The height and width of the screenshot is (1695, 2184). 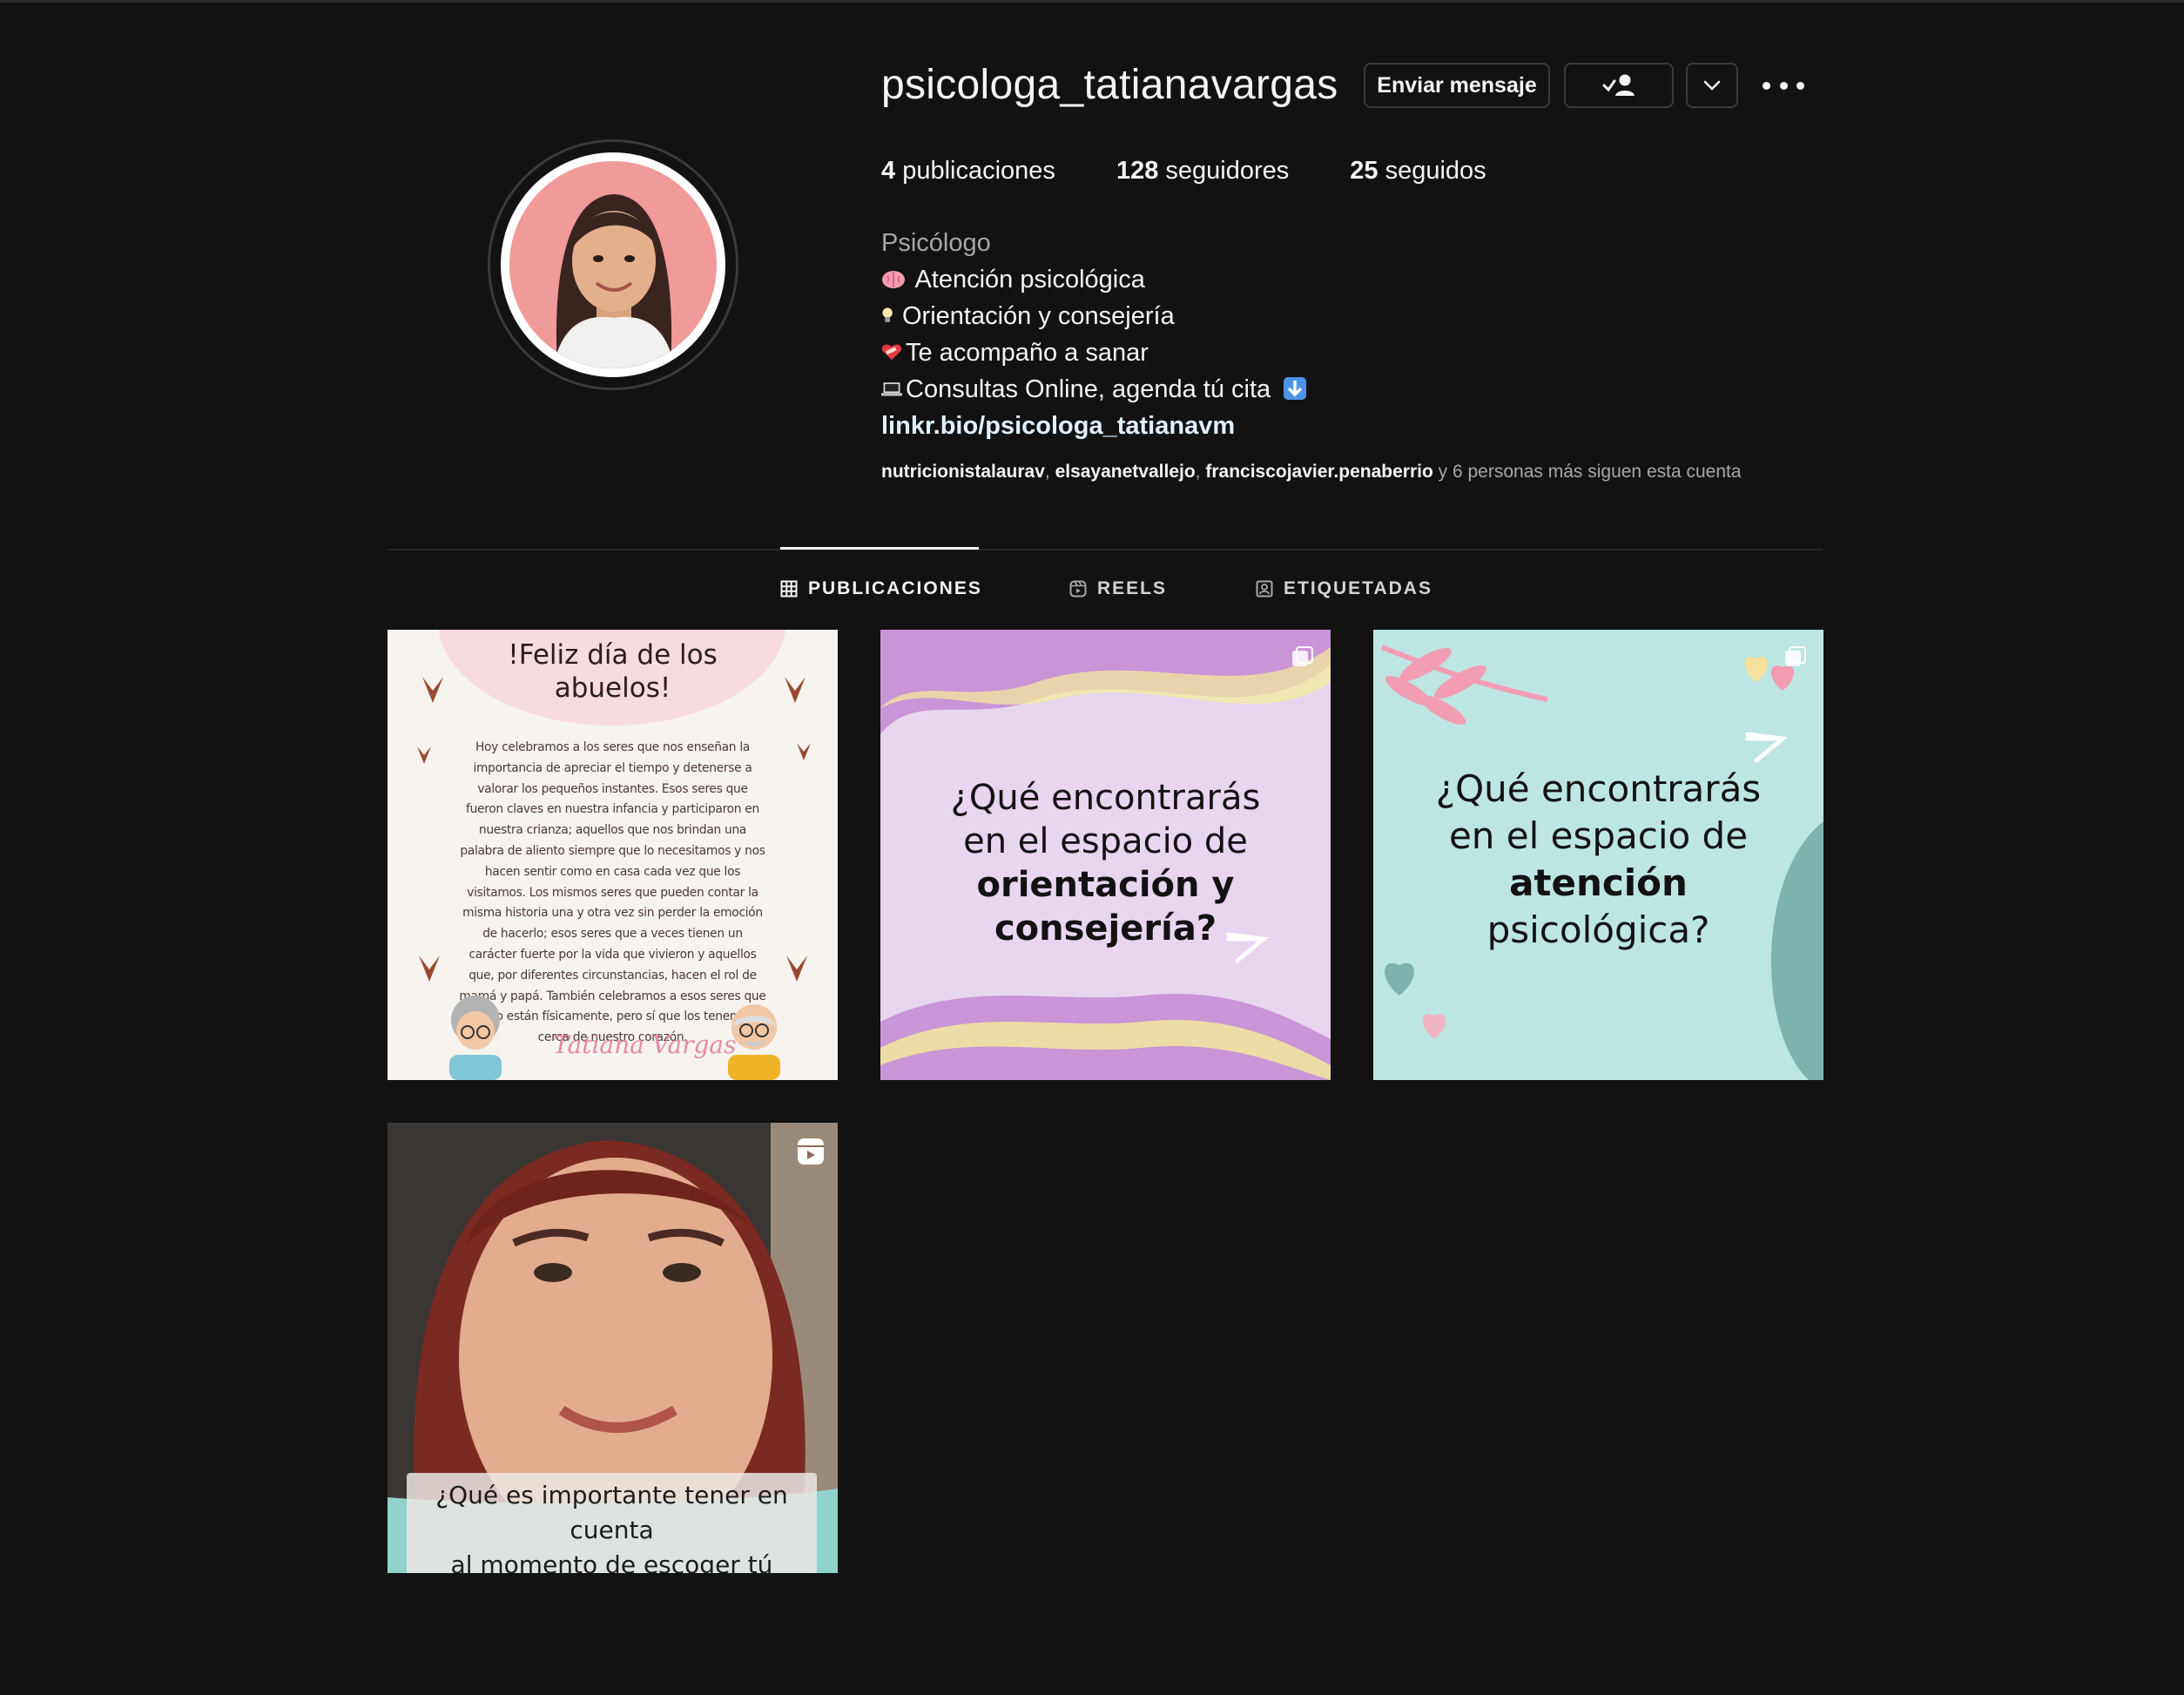 What do you see at coordinates (1096, 352) in the screenshot?
I see `bio-line: Te acompaño a sanar` at bounding box center [1096, 352].